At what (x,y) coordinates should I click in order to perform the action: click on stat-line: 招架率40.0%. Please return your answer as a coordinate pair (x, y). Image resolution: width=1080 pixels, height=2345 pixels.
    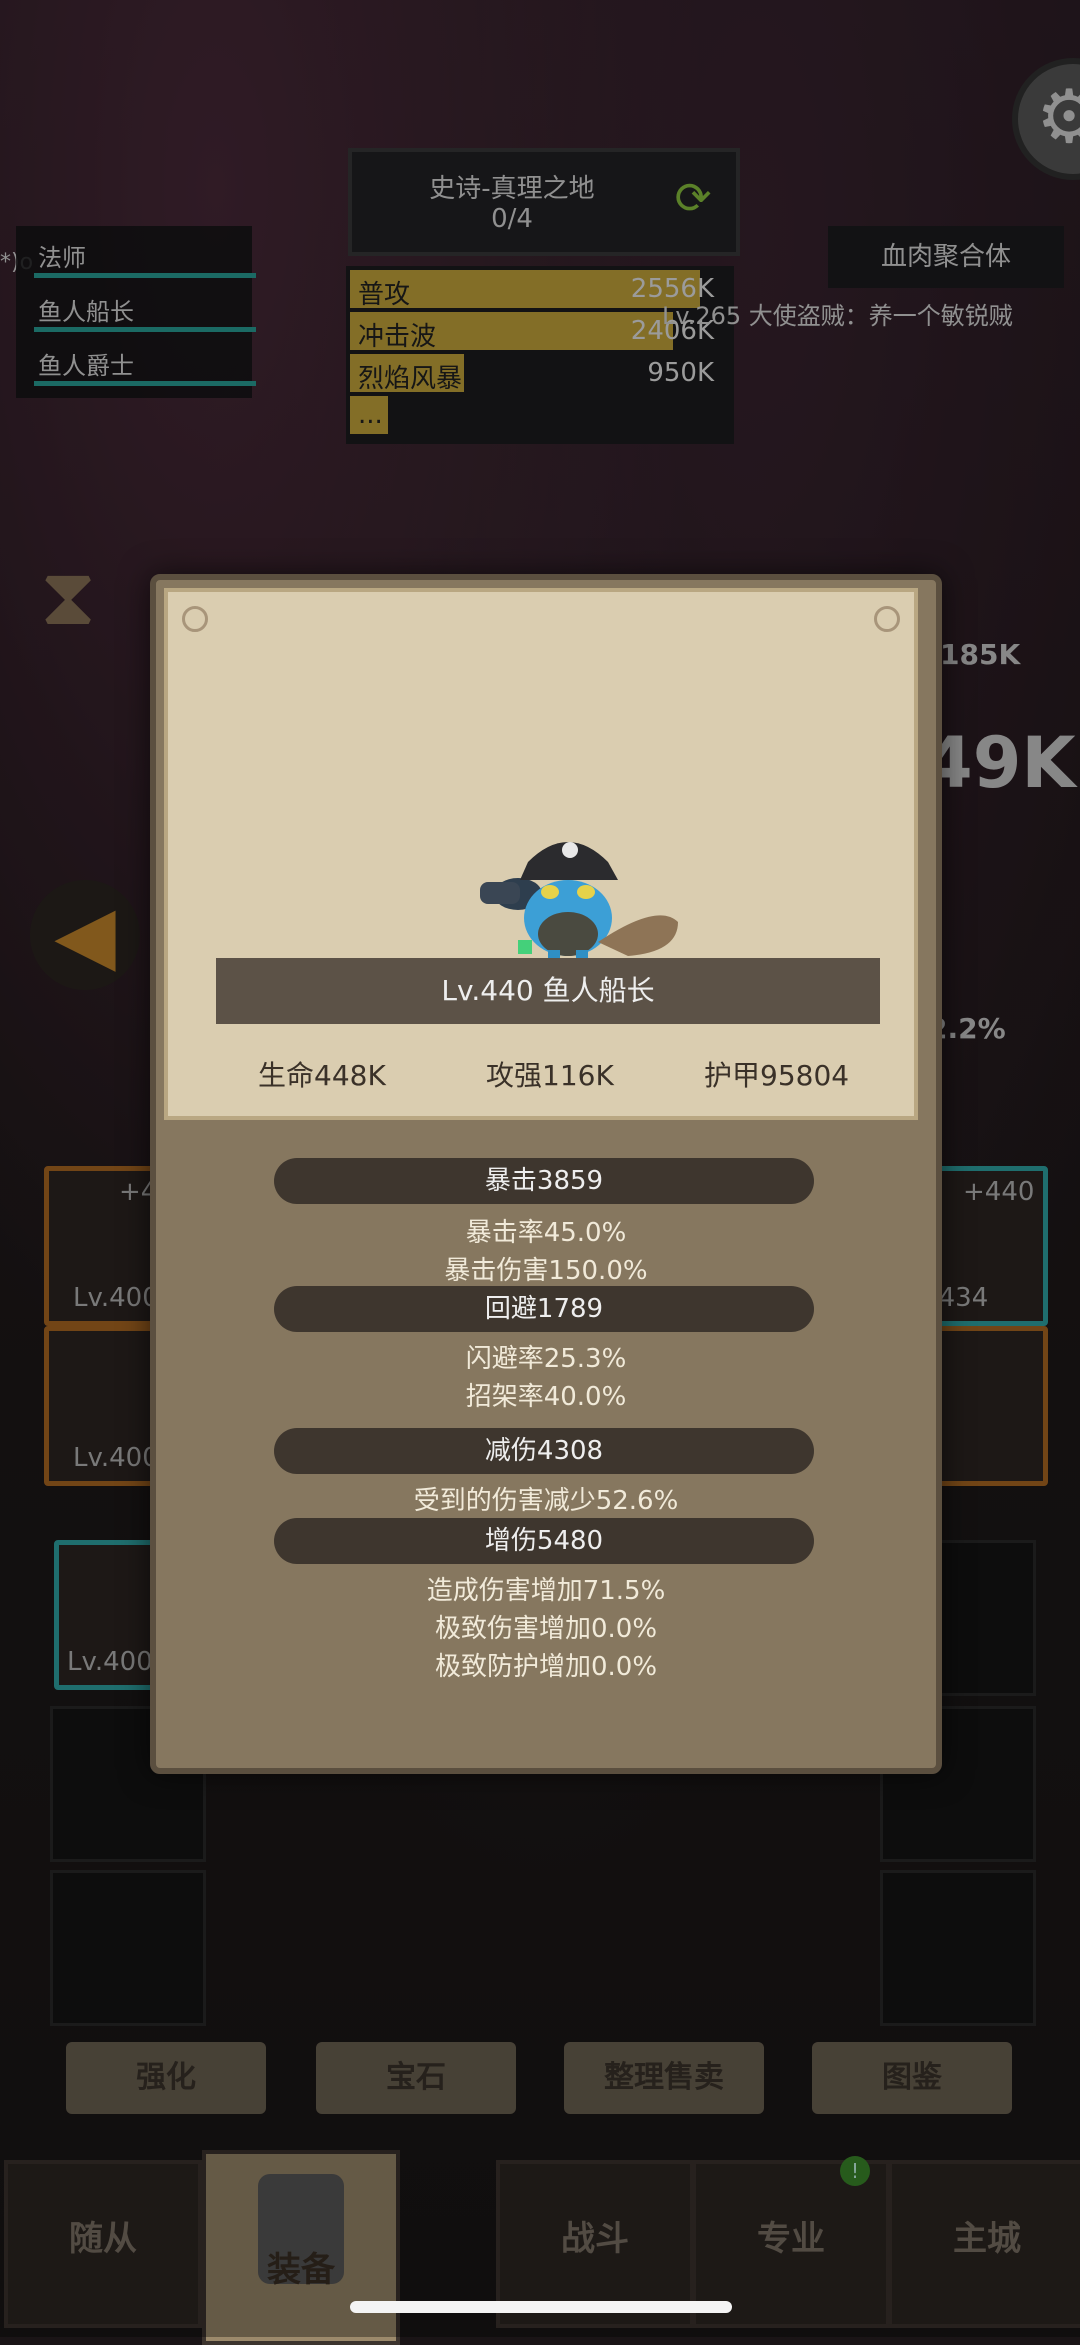
    Looking at the image, I should click on (546, 1397).